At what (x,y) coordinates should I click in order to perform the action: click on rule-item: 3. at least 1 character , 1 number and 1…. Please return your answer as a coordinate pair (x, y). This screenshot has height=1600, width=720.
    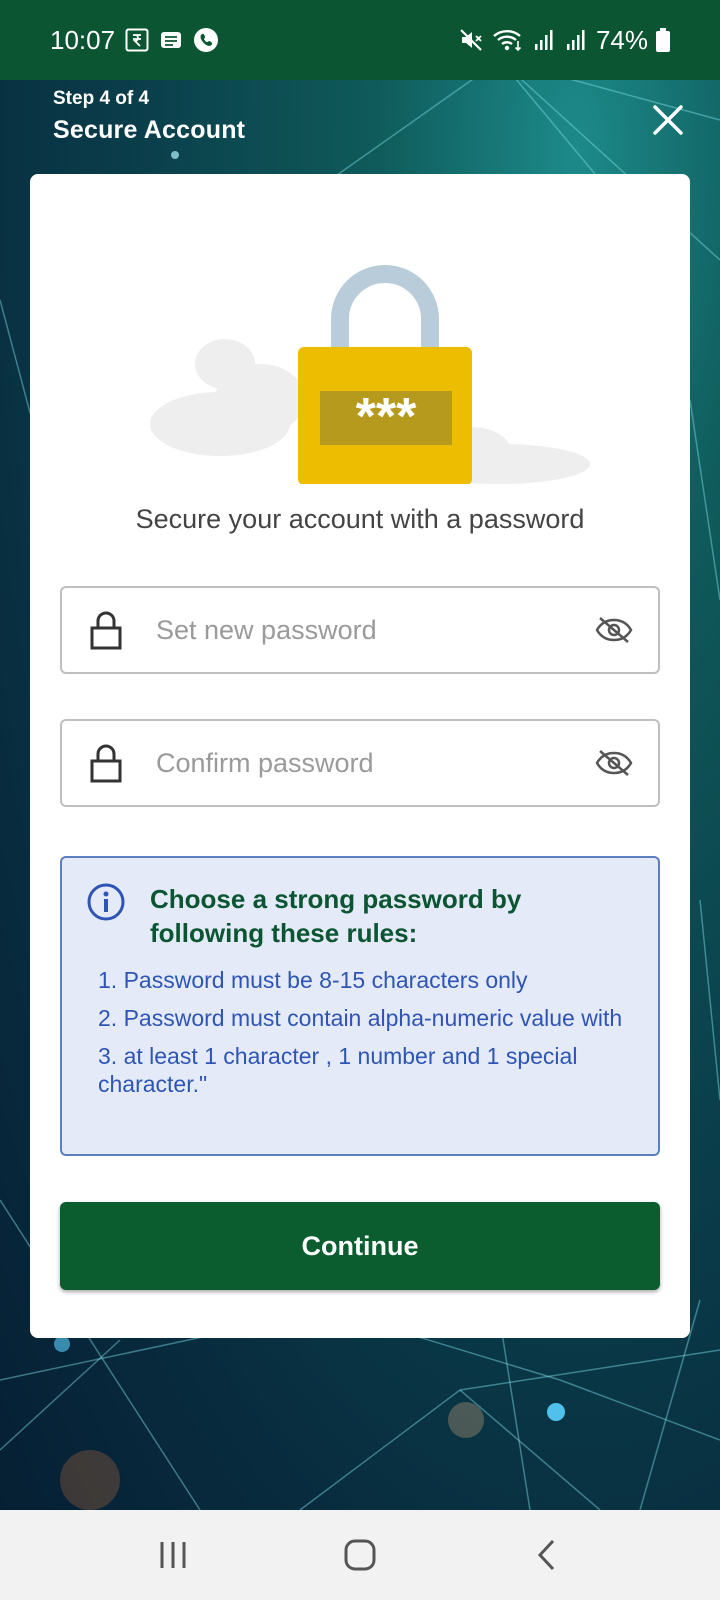
    Looking at the image, I should click on (338, 1070).